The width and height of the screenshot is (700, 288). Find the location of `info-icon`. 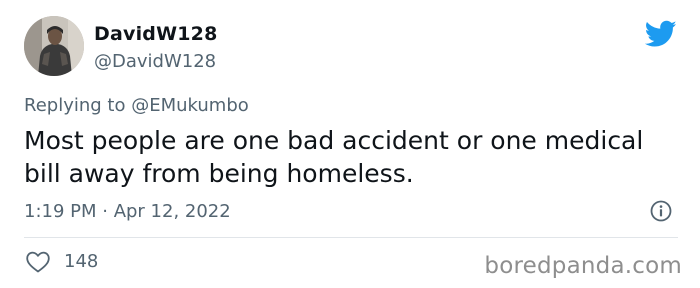

info-icon is located at coordinates (661, 211).